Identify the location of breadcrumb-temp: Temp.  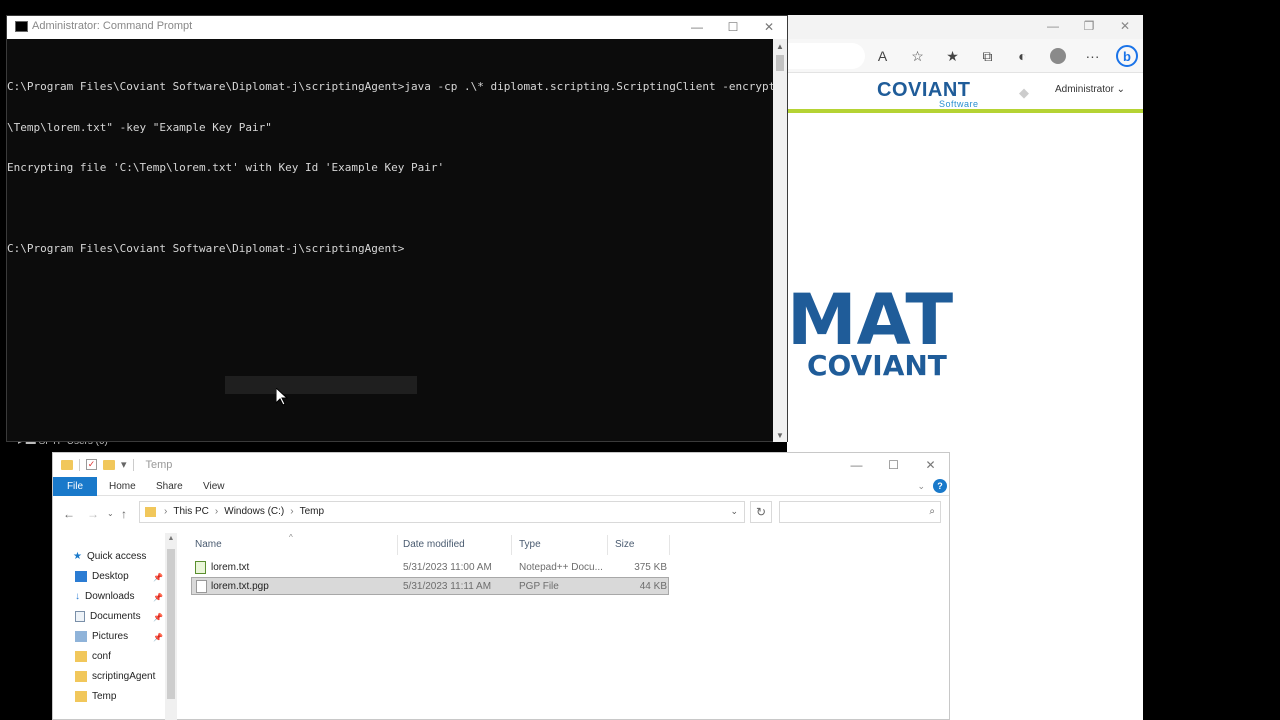
(312, 511).